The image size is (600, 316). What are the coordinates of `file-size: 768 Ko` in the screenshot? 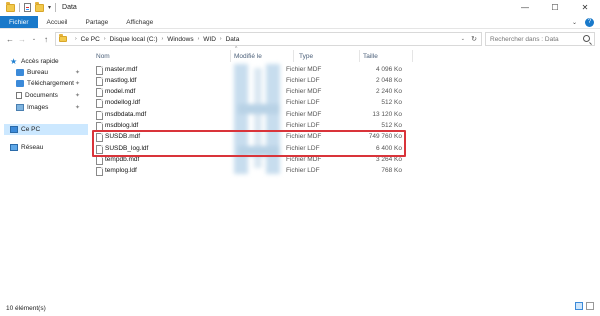 It's located at (391, 170).